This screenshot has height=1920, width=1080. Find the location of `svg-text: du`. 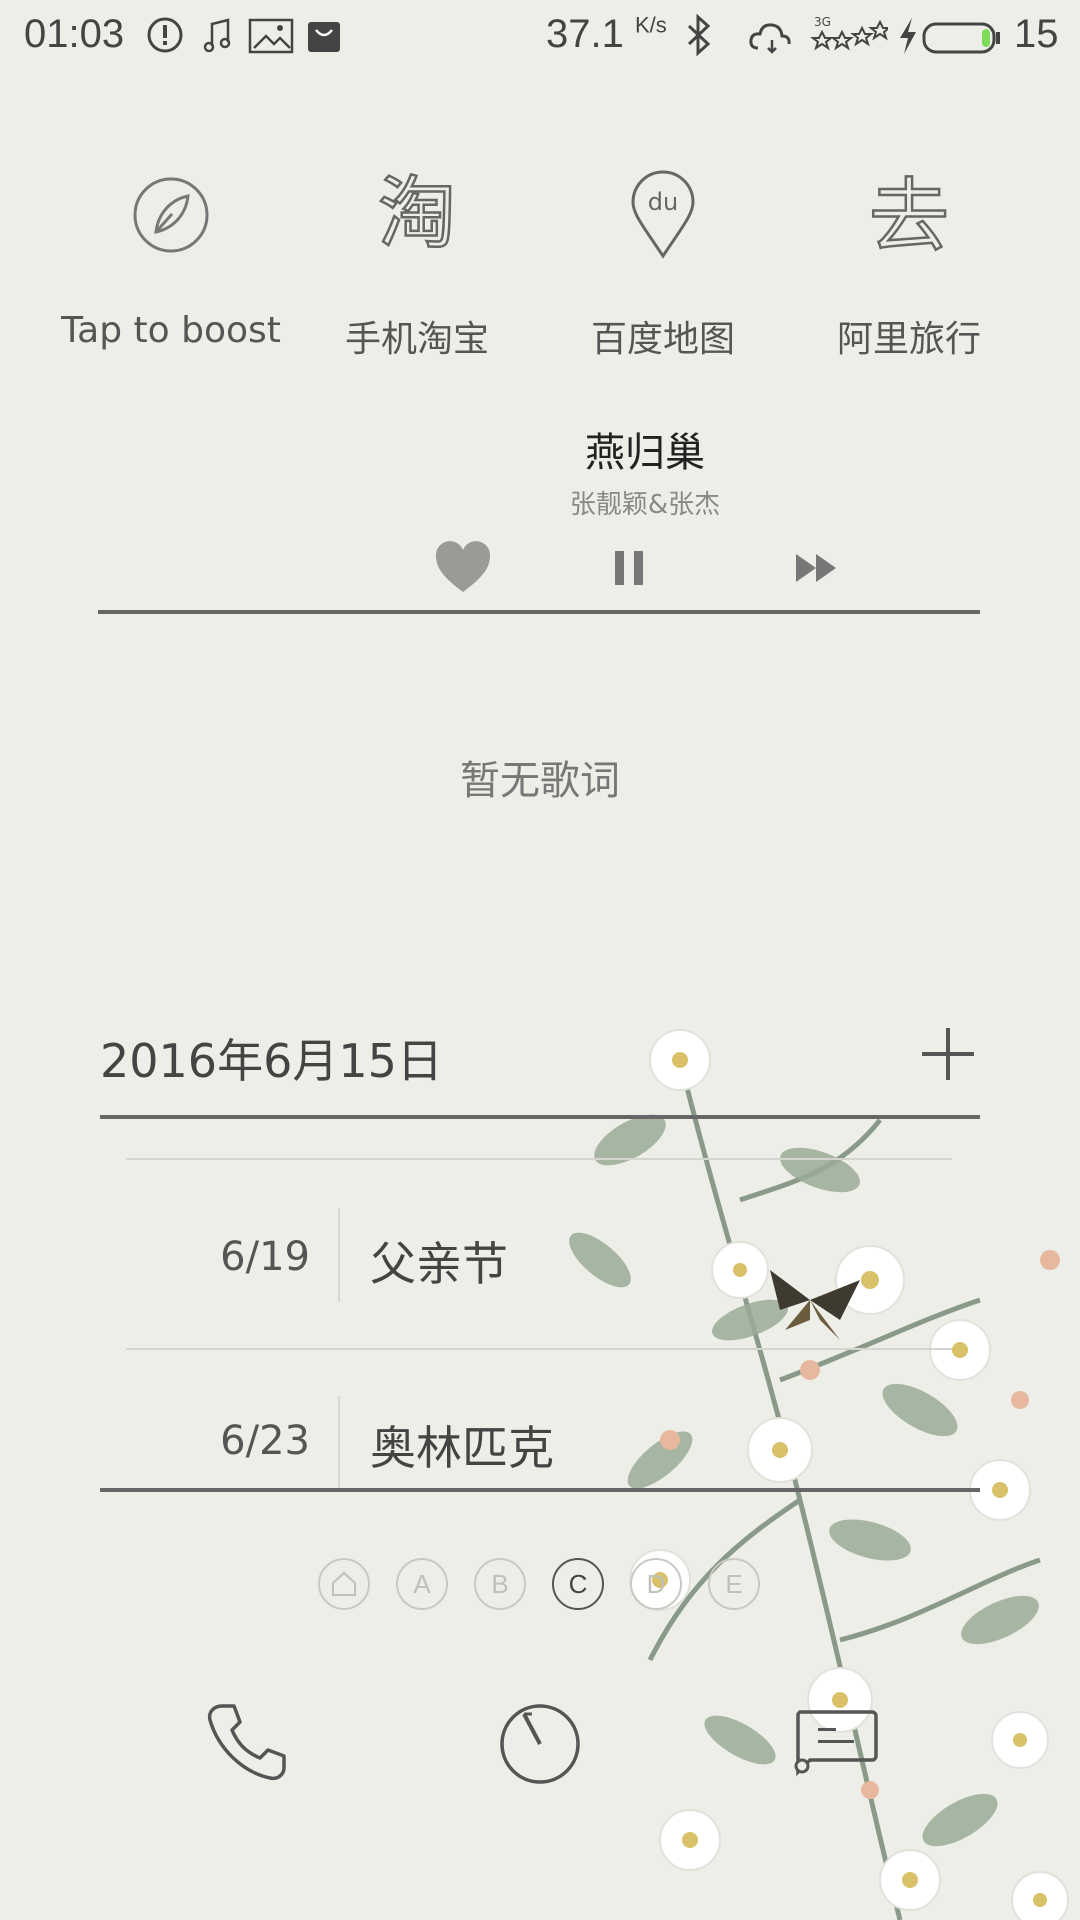

svg-text: du is located at coordinates (663, 202).